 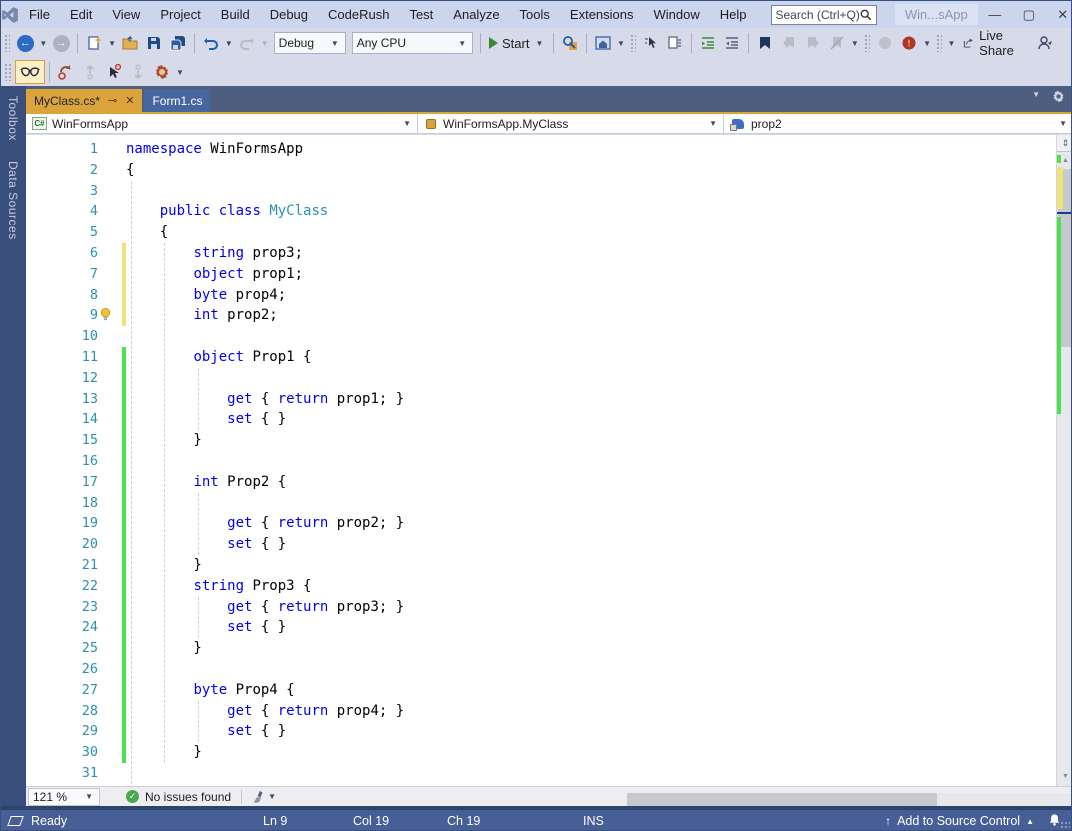 What do you see at coordinates (177, 100) in the screenshot?
I see `document-tab-form1-cs: Form1.cs` at bounding box center [177, 100].